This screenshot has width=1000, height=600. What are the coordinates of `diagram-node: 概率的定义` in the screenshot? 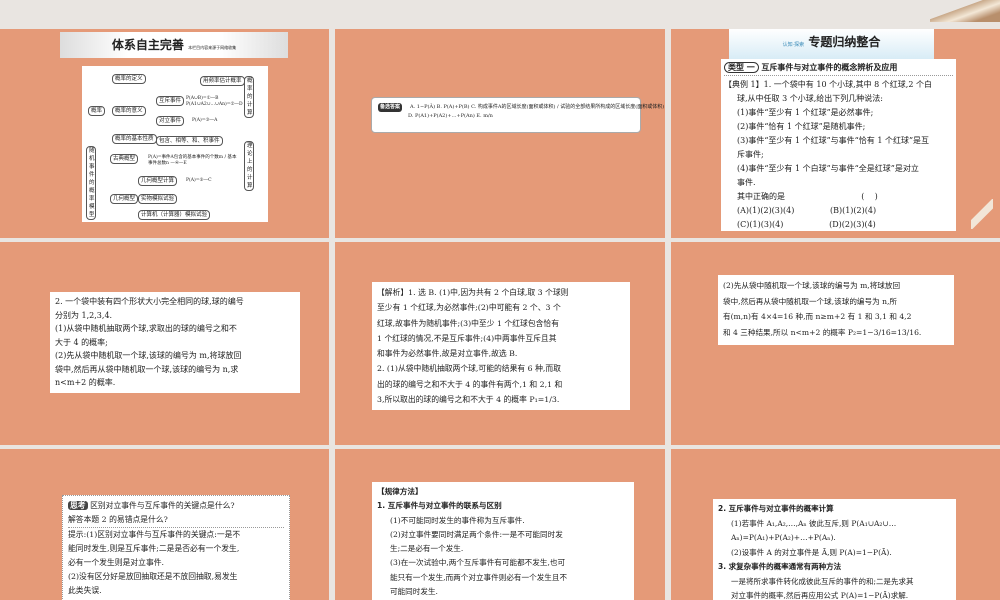 It's located at (129, 79).